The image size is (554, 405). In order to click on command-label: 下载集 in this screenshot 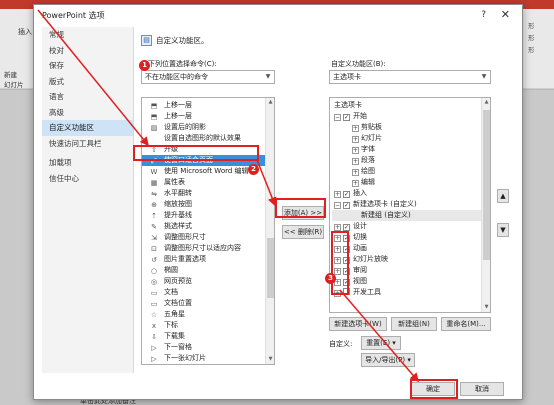, I will do `click(174, 336)`.